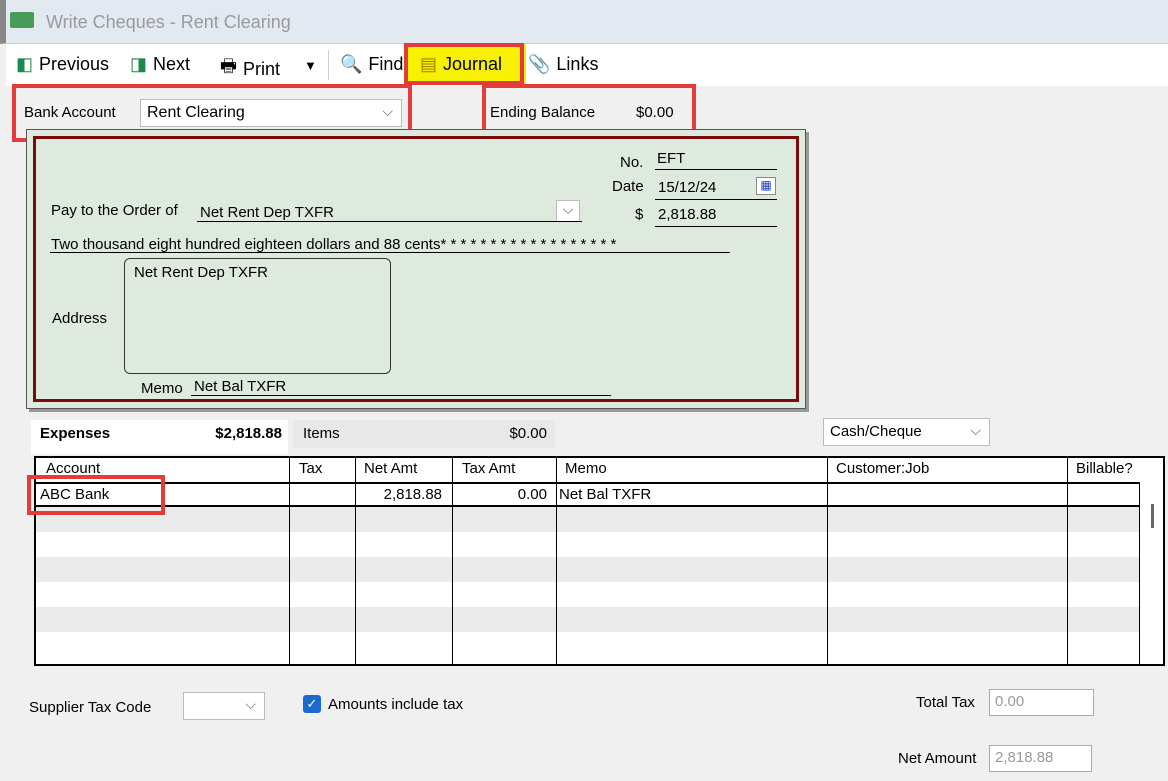 The height and width of the screenshot is (781, 1168). What do you see at coordinates (62, 64) in the screenshot?
I see `previous-button: ◧ Previous` at bounding box center [62, 64].